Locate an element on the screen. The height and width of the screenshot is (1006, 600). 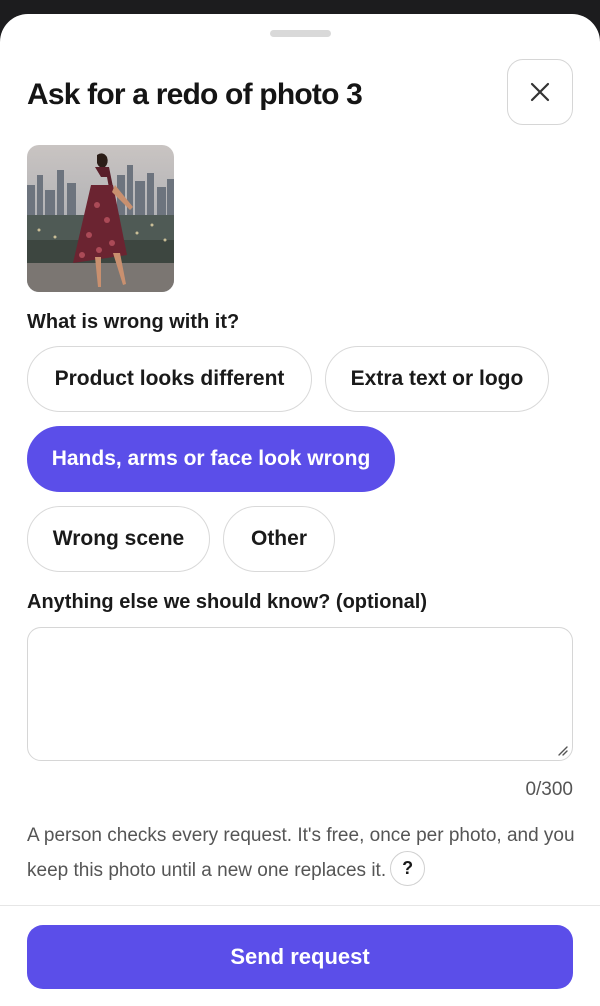
resize-handle-icon is located at coordinates (562, 750).